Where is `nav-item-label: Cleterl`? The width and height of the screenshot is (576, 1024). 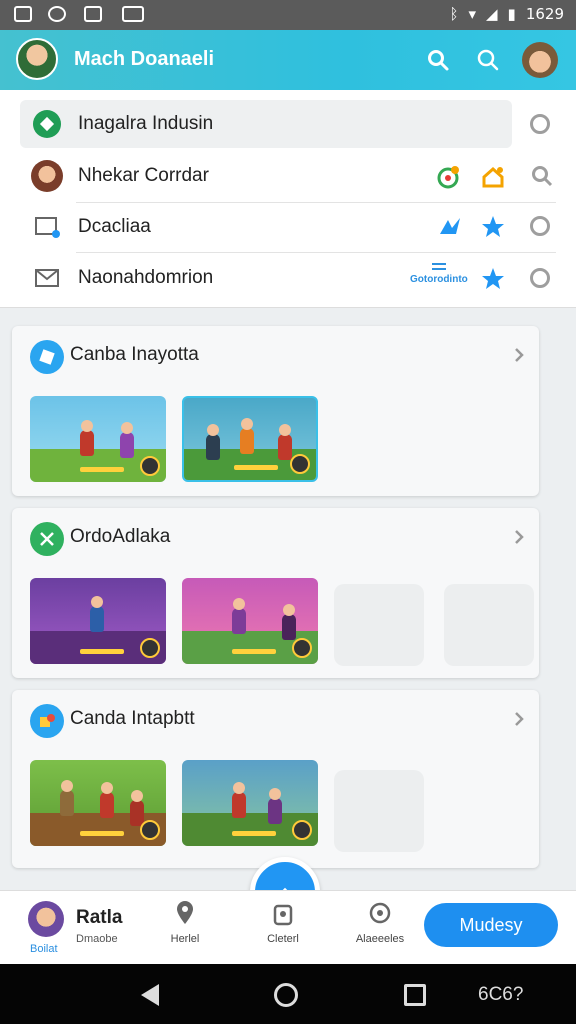 nav-item-label: Cleterl is located at coordinates (283, 939).